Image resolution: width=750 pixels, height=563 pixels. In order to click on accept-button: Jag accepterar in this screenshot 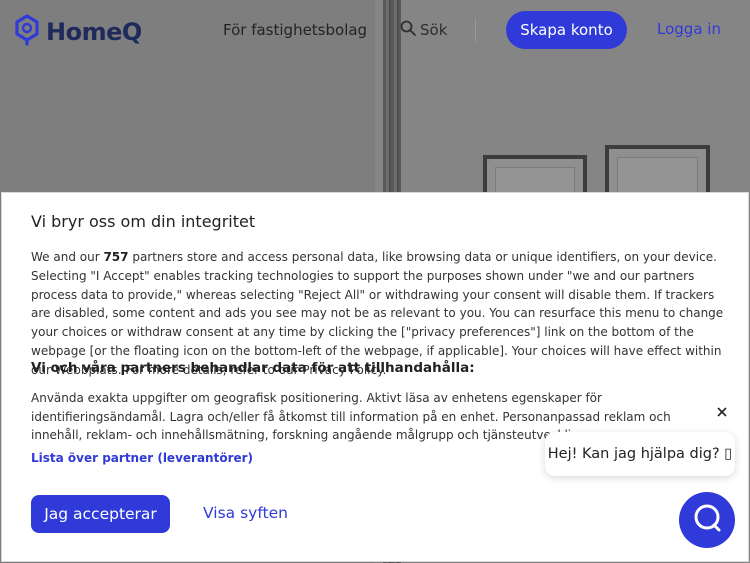, I will do `click(100, 514)`.